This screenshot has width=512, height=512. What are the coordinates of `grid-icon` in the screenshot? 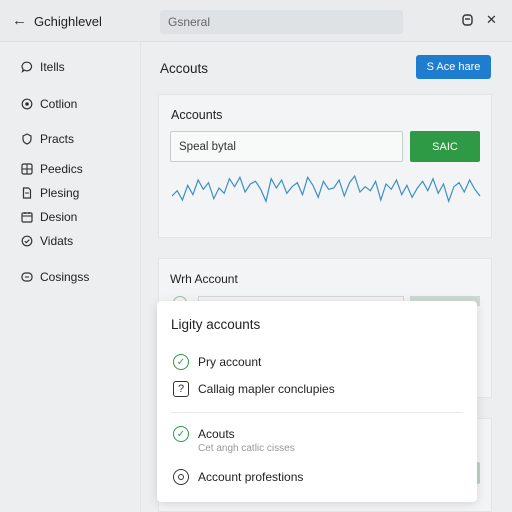 It's located at (27, 169).